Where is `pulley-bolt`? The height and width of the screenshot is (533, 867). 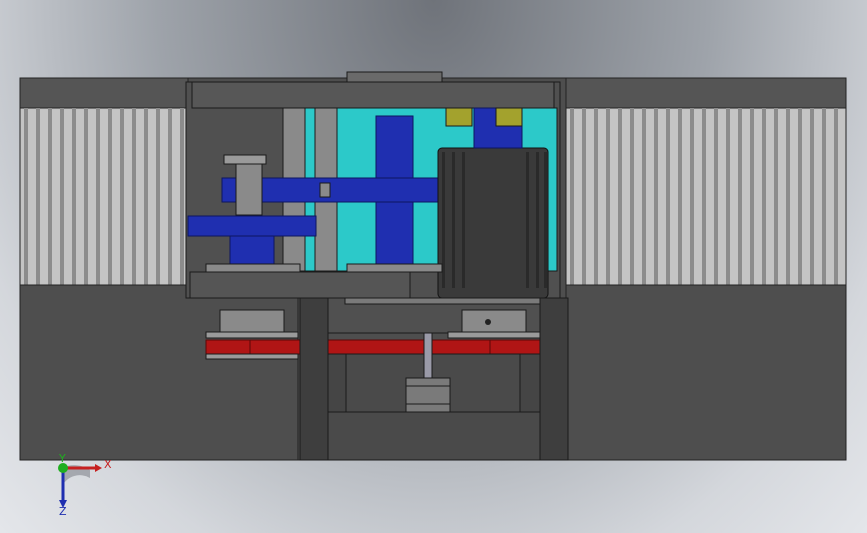 pulley-bolt is located at coordinates (488, 322).